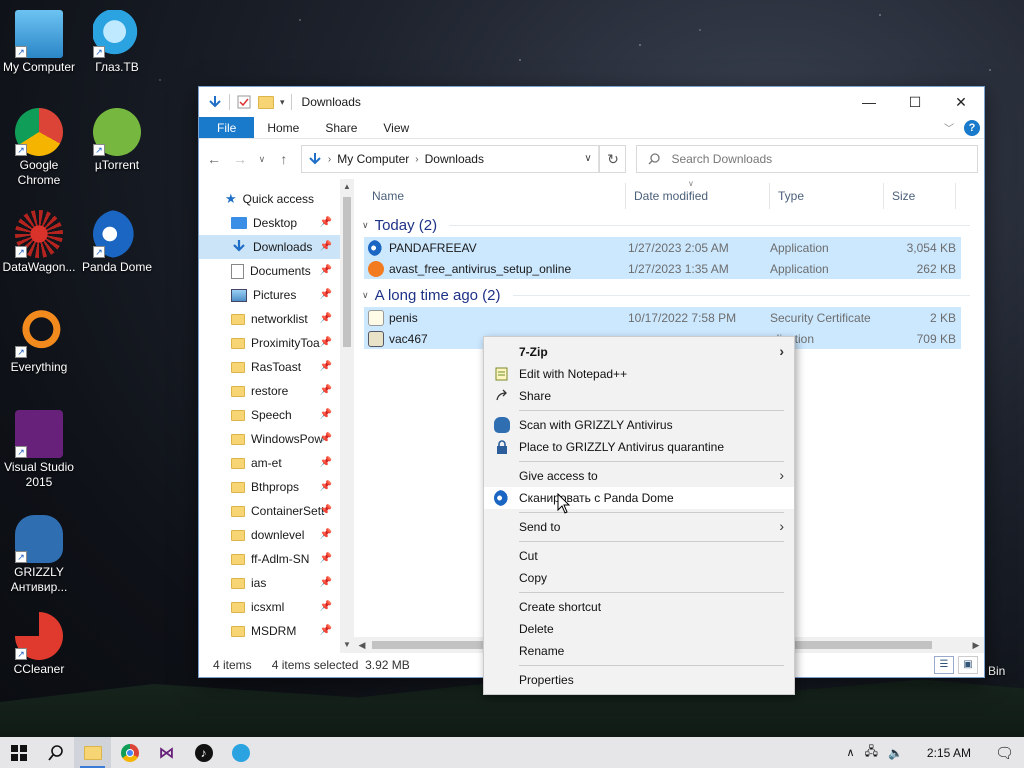 This screenshot has width=1024, height=768. Describe the element at coordinates (495, 196) in the screenshot. I see `column-name: Name` at that location.